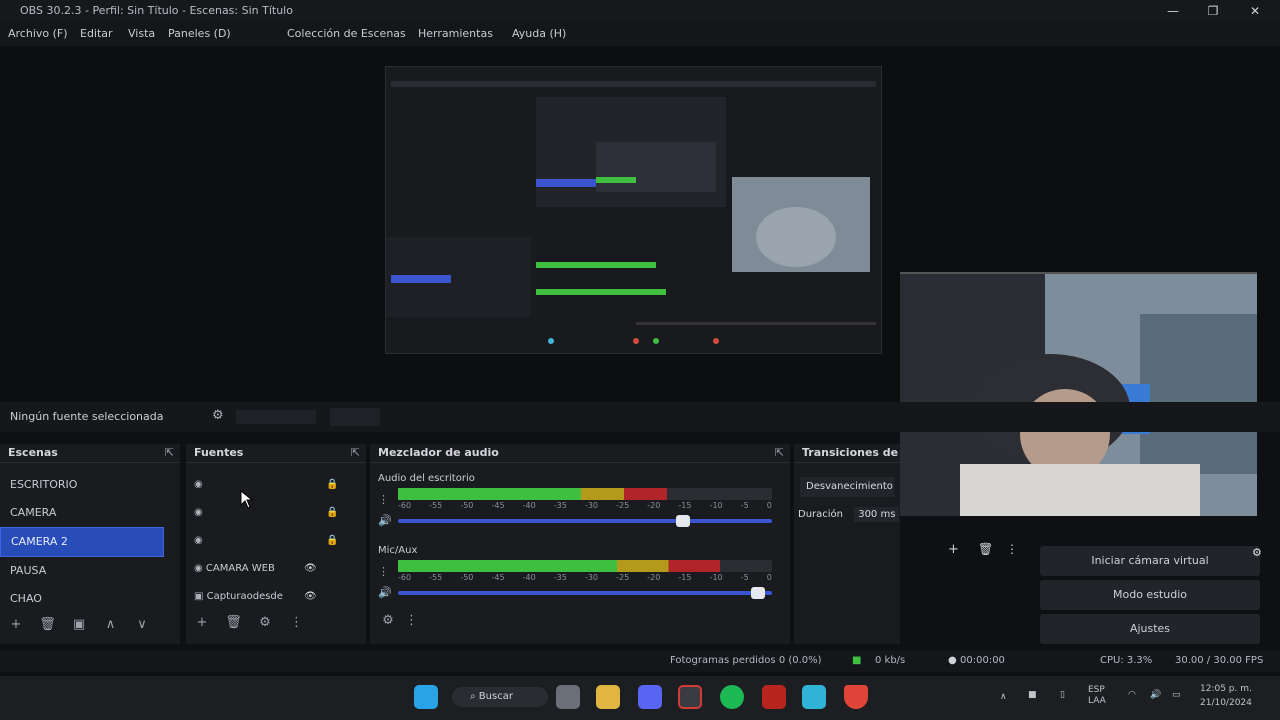 This screenshot has width=1280, height=720. What do you see at coordinates (1176, 695) in the screenshot?
I see `battery-icon: ▭` at bounding box center [1176, 695].